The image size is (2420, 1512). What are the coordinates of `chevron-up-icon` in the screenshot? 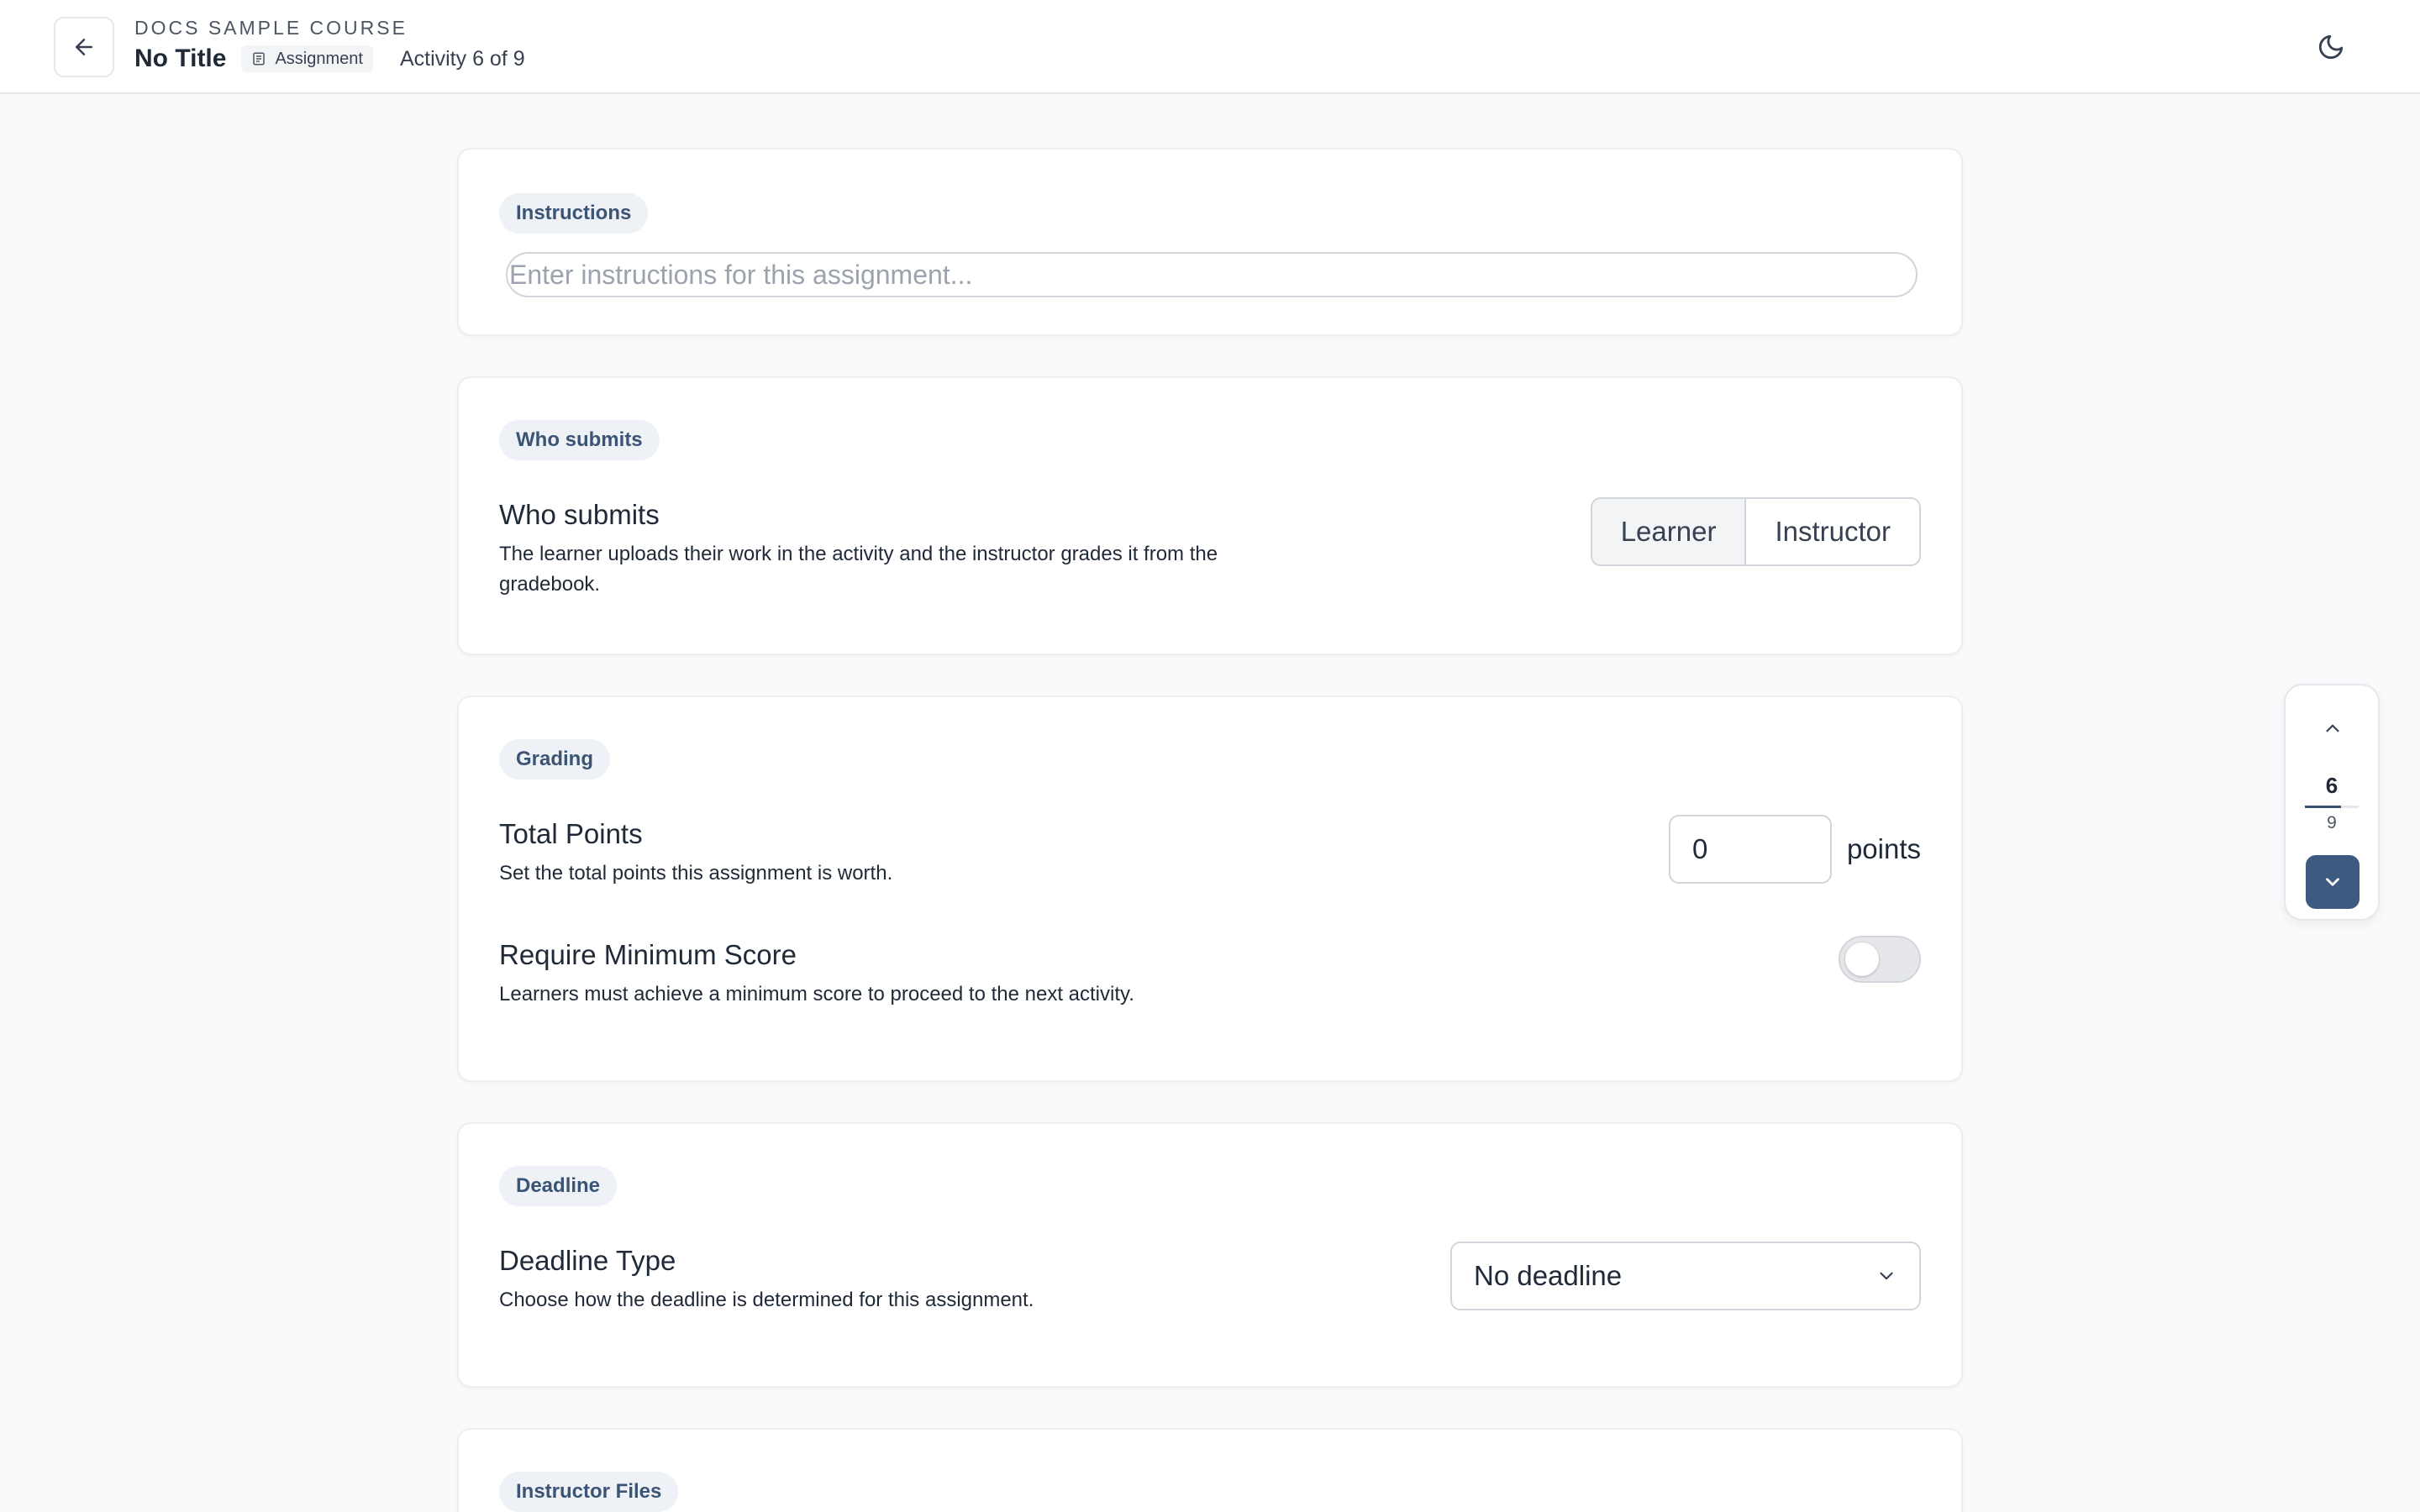 It's located at (2332, 728).